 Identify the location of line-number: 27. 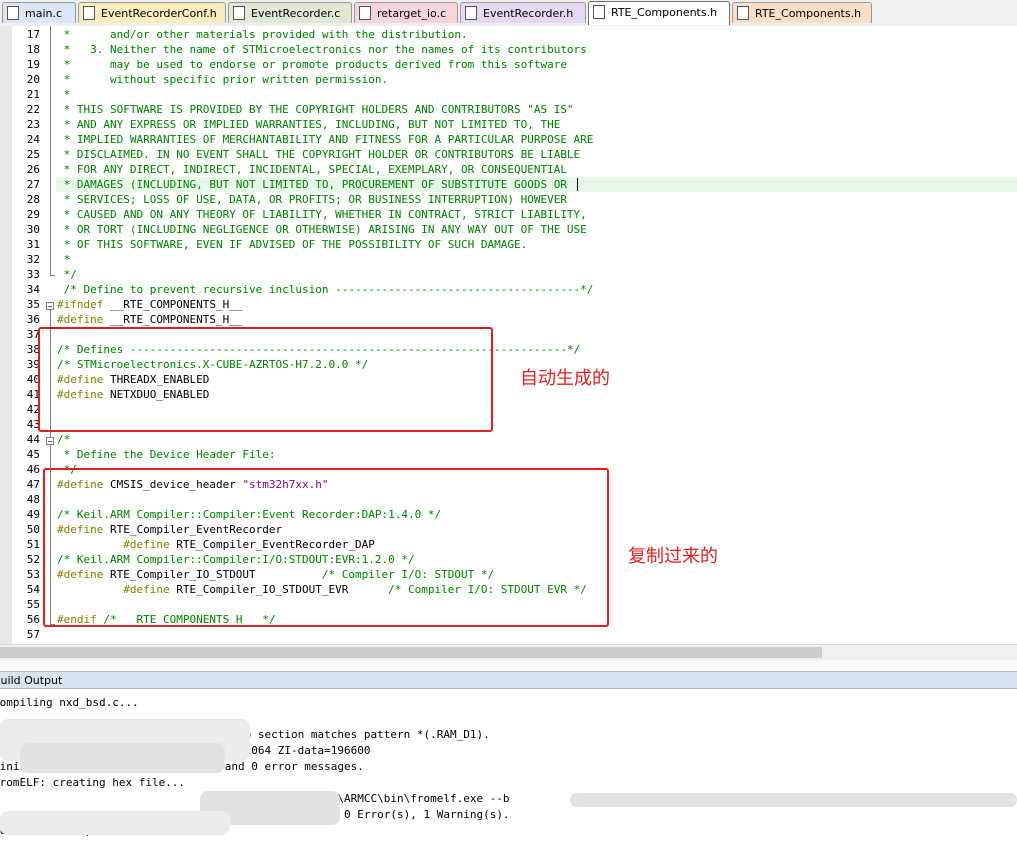
(33, 184).